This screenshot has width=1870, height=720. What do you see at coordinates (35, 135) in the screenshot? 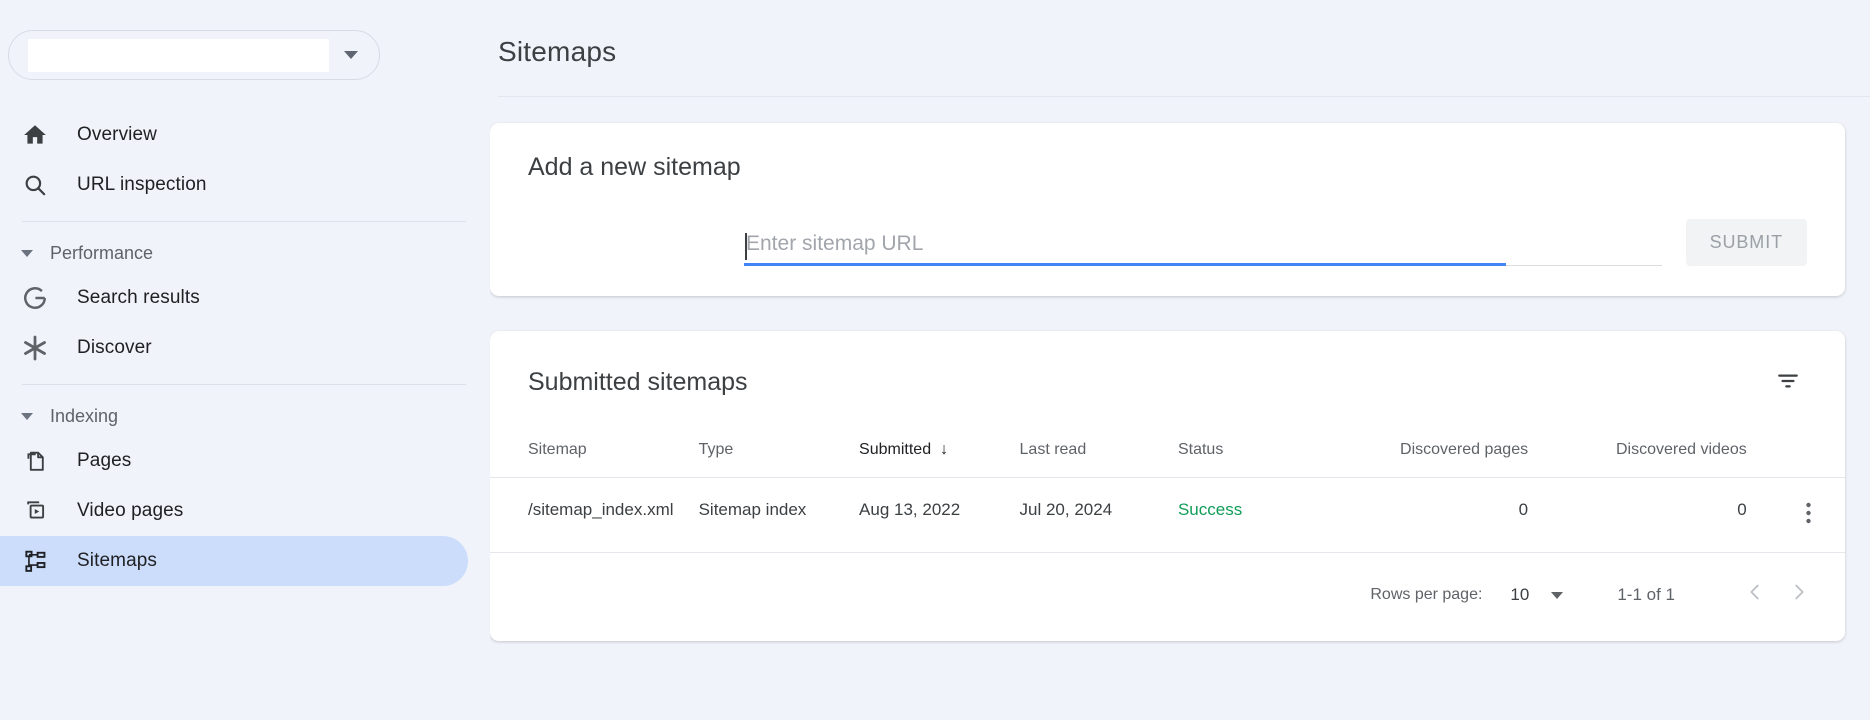
I see `home-icon` at bounding box center [35, 135].